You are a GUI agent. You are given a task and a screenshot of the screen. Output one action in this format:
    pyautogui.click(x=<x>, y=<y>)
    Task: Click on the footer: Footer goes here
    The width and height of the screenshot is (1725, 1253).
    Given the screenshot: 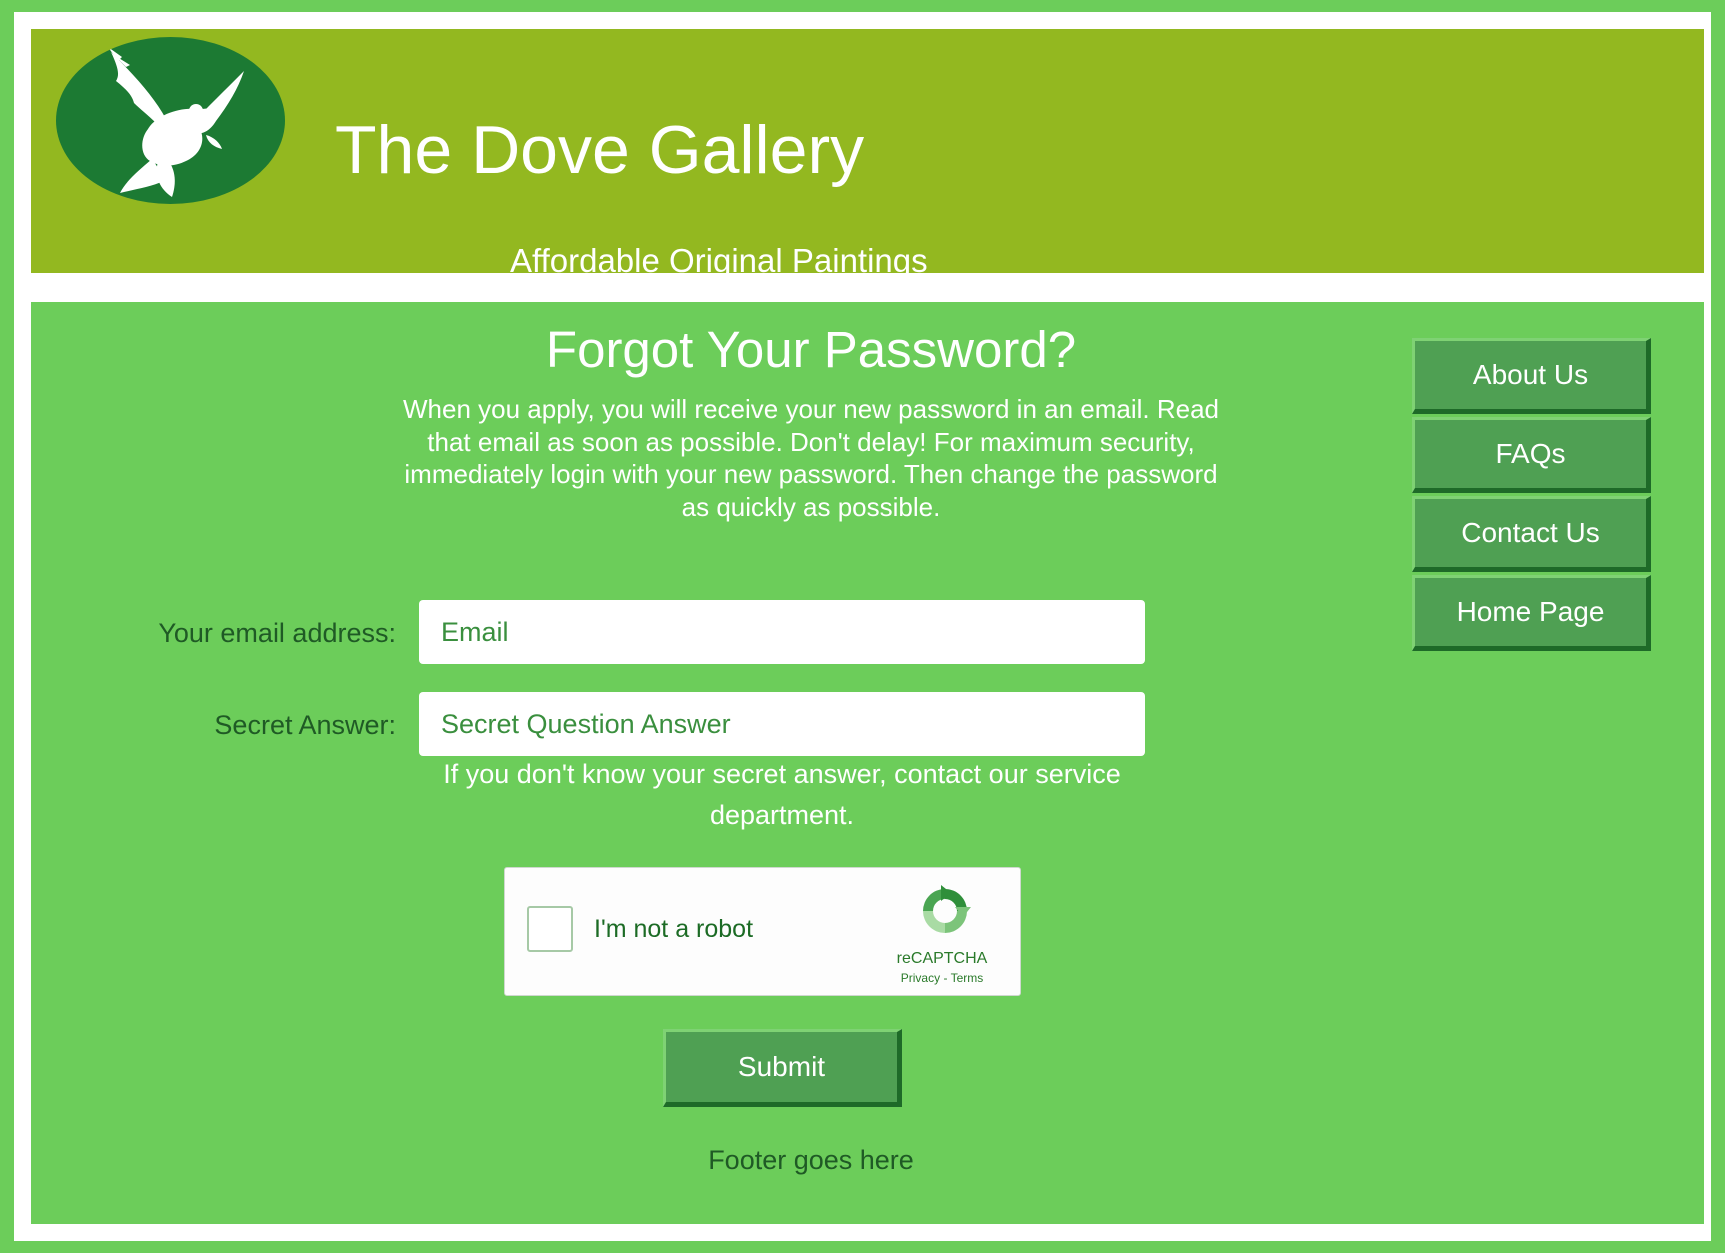 What is the action you would take?
    pyautogui.click(x=811, y=1160)
    